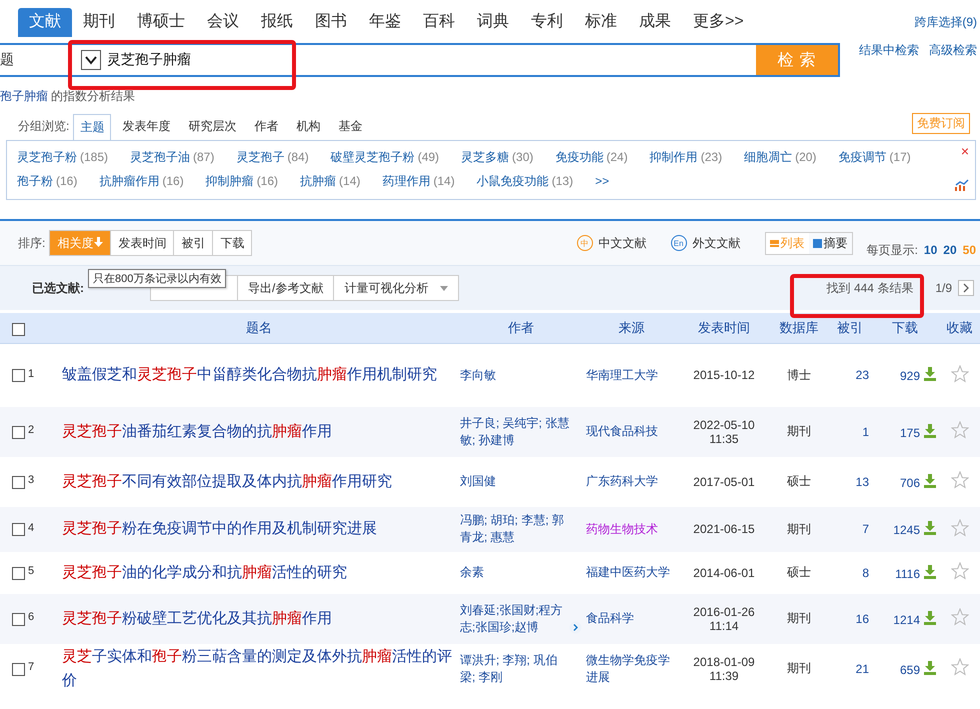 This screenshot has height=709, width=980. What do you see at coordinates (259, 432) in the screenshot?
I see `article-title-link: 灵芝孢子油番茄红素复合物的抗肿瘤作用` at bounding box center [259, 432].